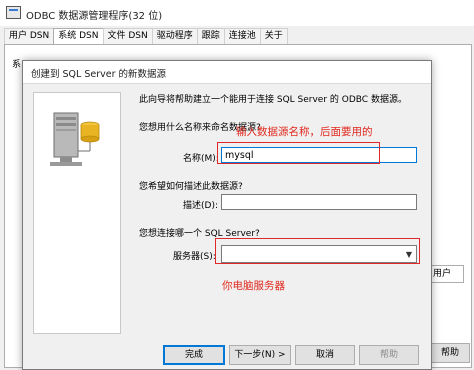 The width and height of the screenshot is (474, 370). What do you see at coordinates (317, 251) in the screenshot?
I see `server-highlight-box` at bounding box center [317, 251].